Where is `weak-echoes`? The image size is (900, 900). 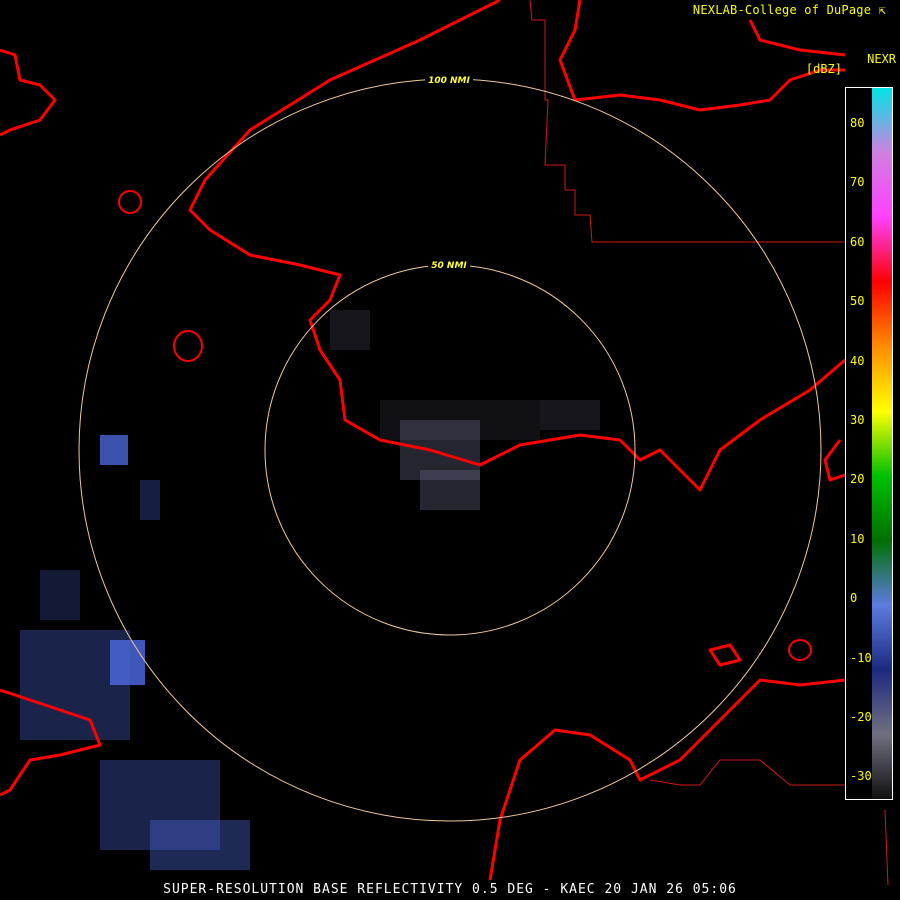 weak-echoes is located at coordinates (465, 410).